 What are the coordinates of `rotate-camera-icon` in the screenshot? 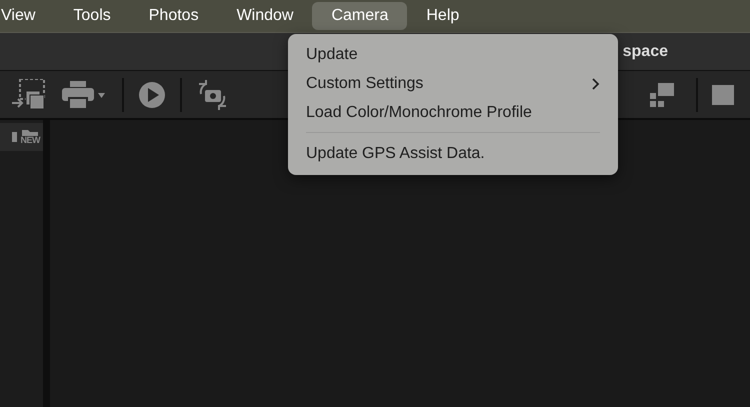 It's located at (212, 95).